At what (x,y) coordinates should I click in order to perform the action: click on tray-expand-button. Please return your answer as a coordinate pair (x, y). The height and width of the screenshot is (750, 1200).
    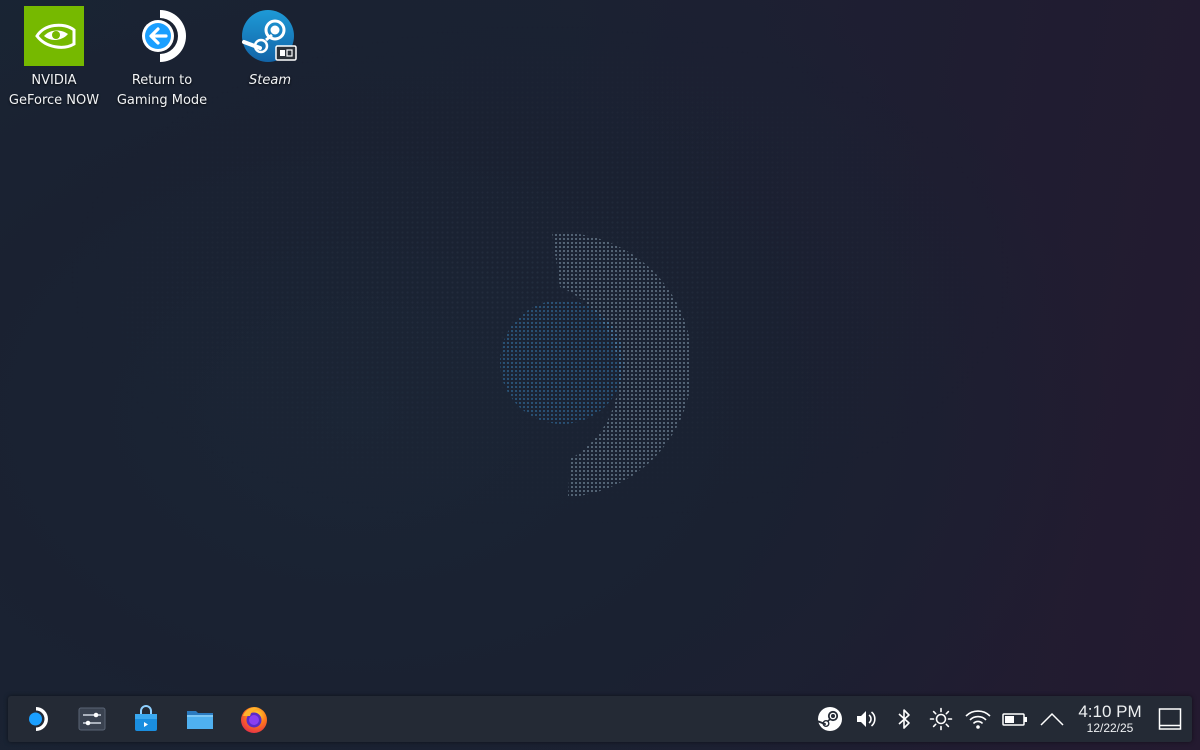
    Looking at the image, I should click on (1052, 719).